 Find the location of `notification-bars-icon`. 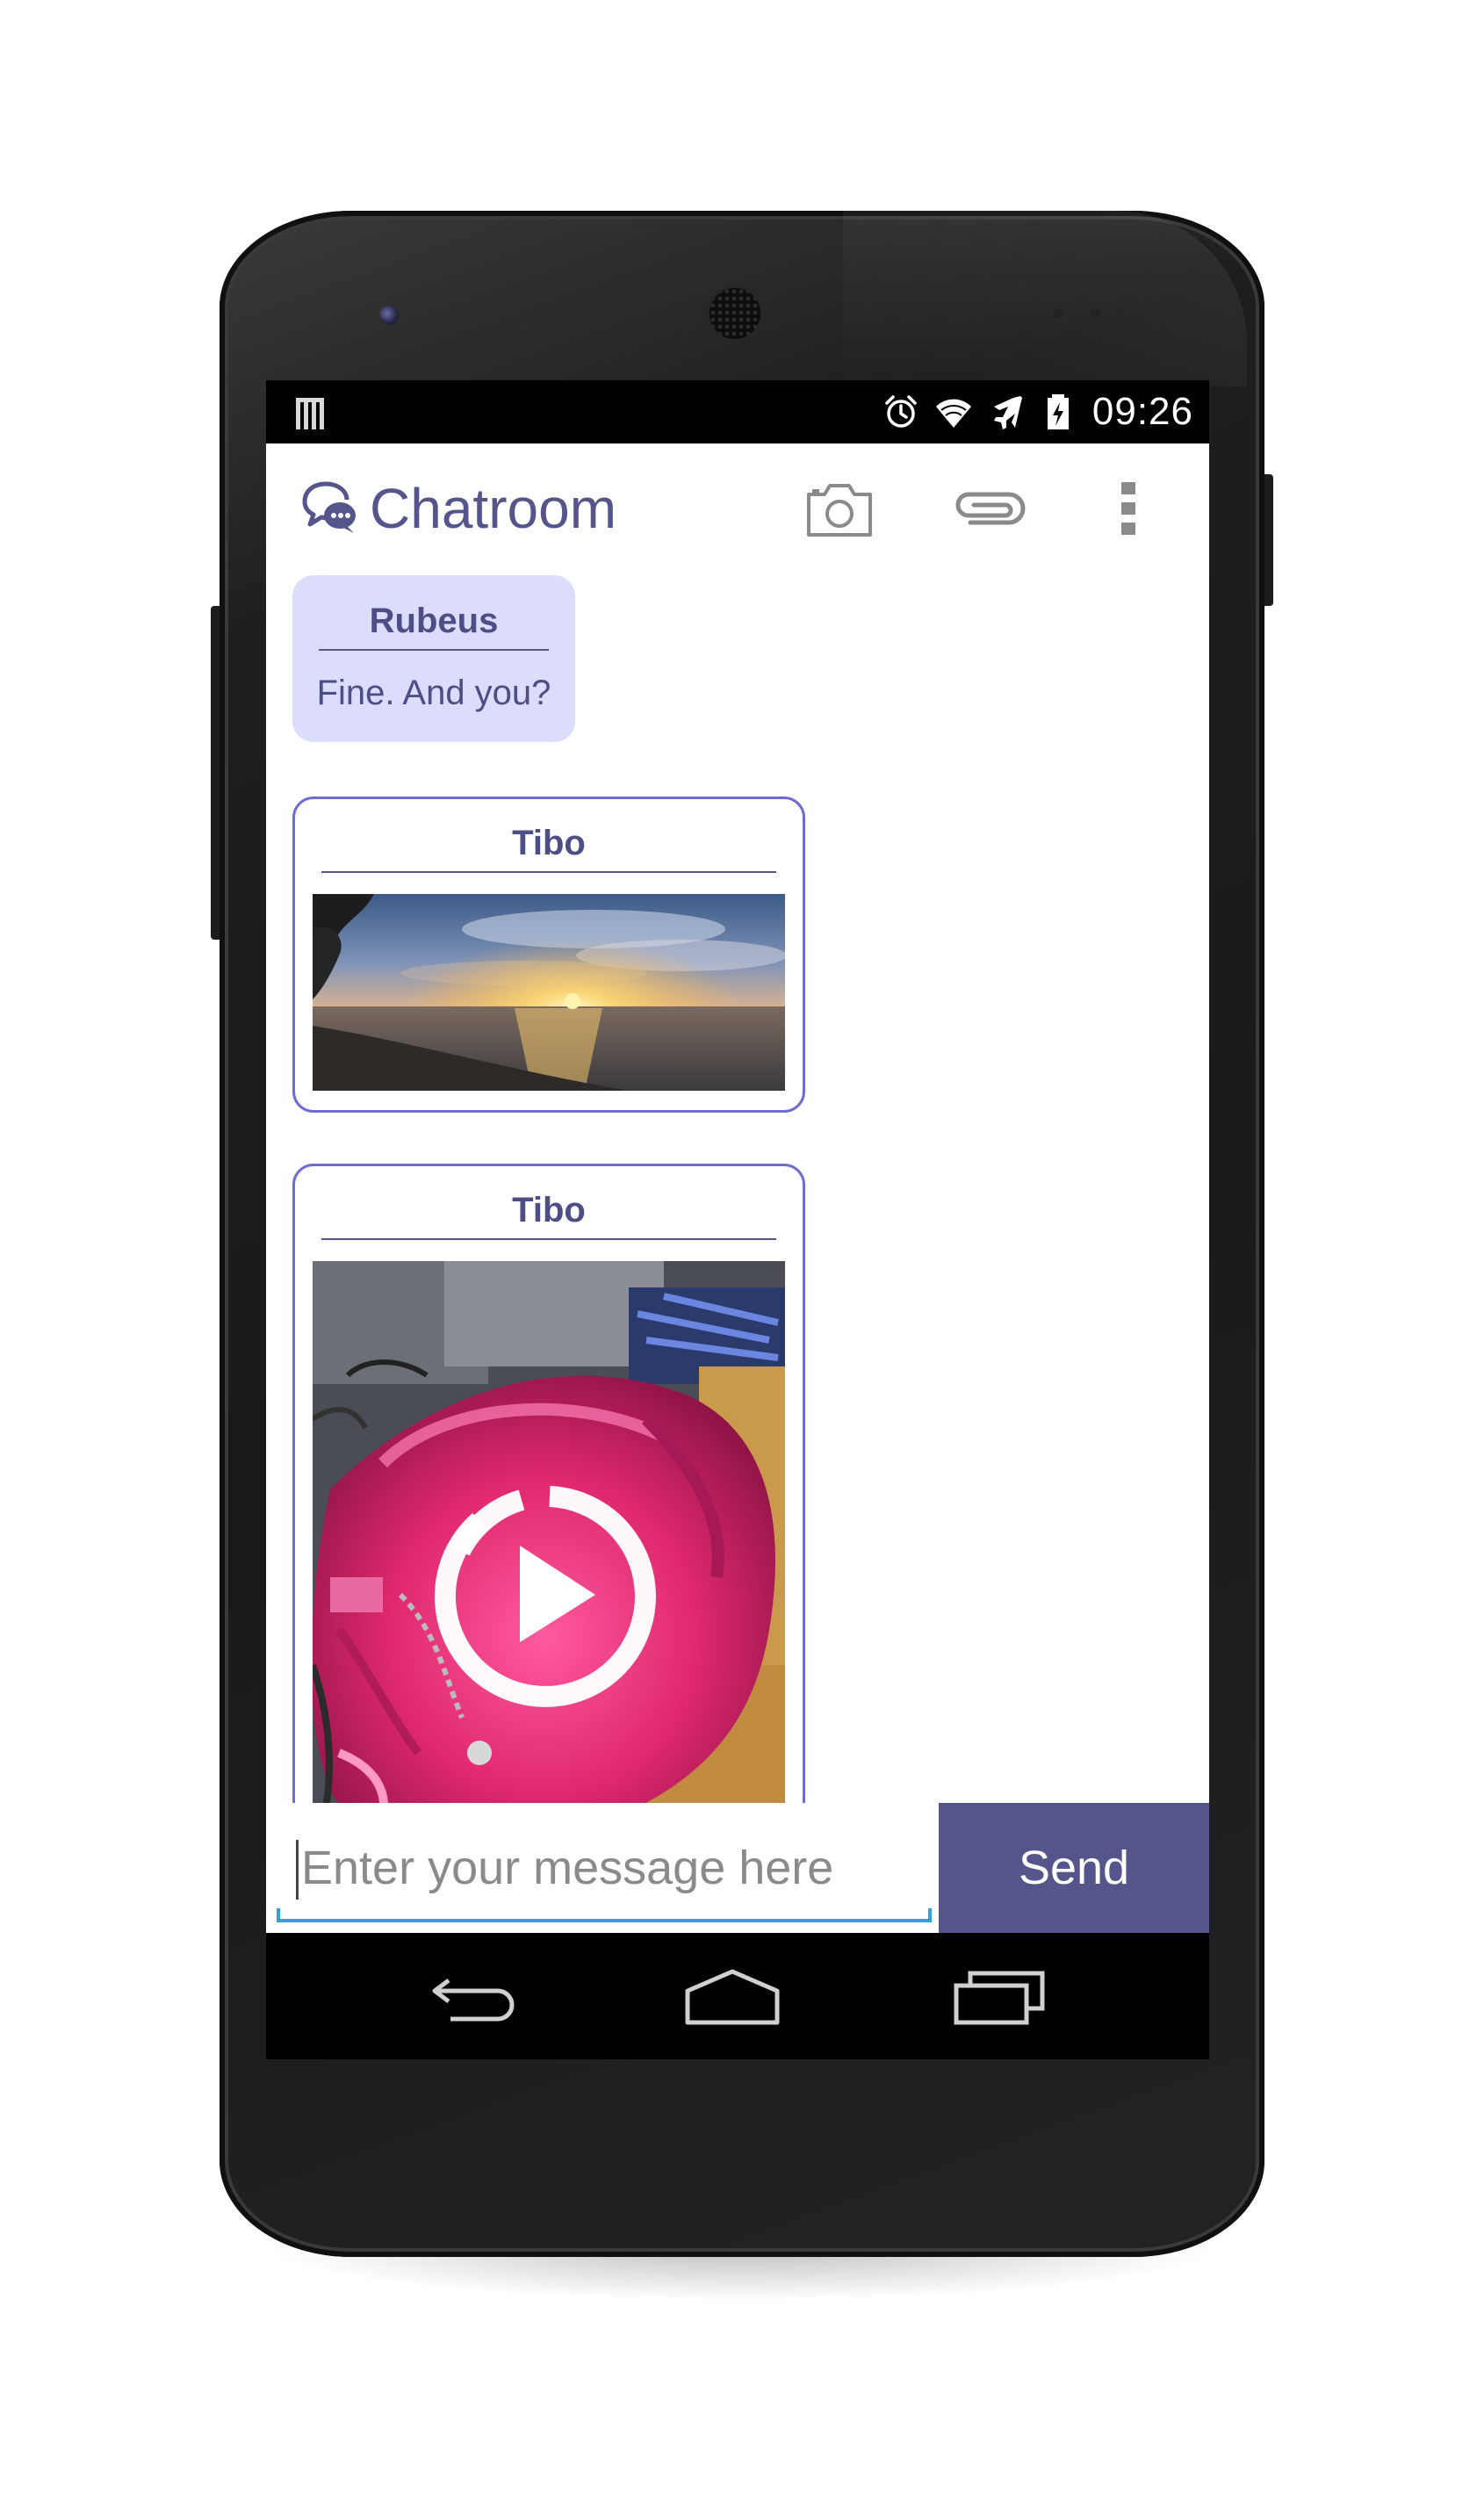

notification-bars-icon is located at coordinates (310, 413).